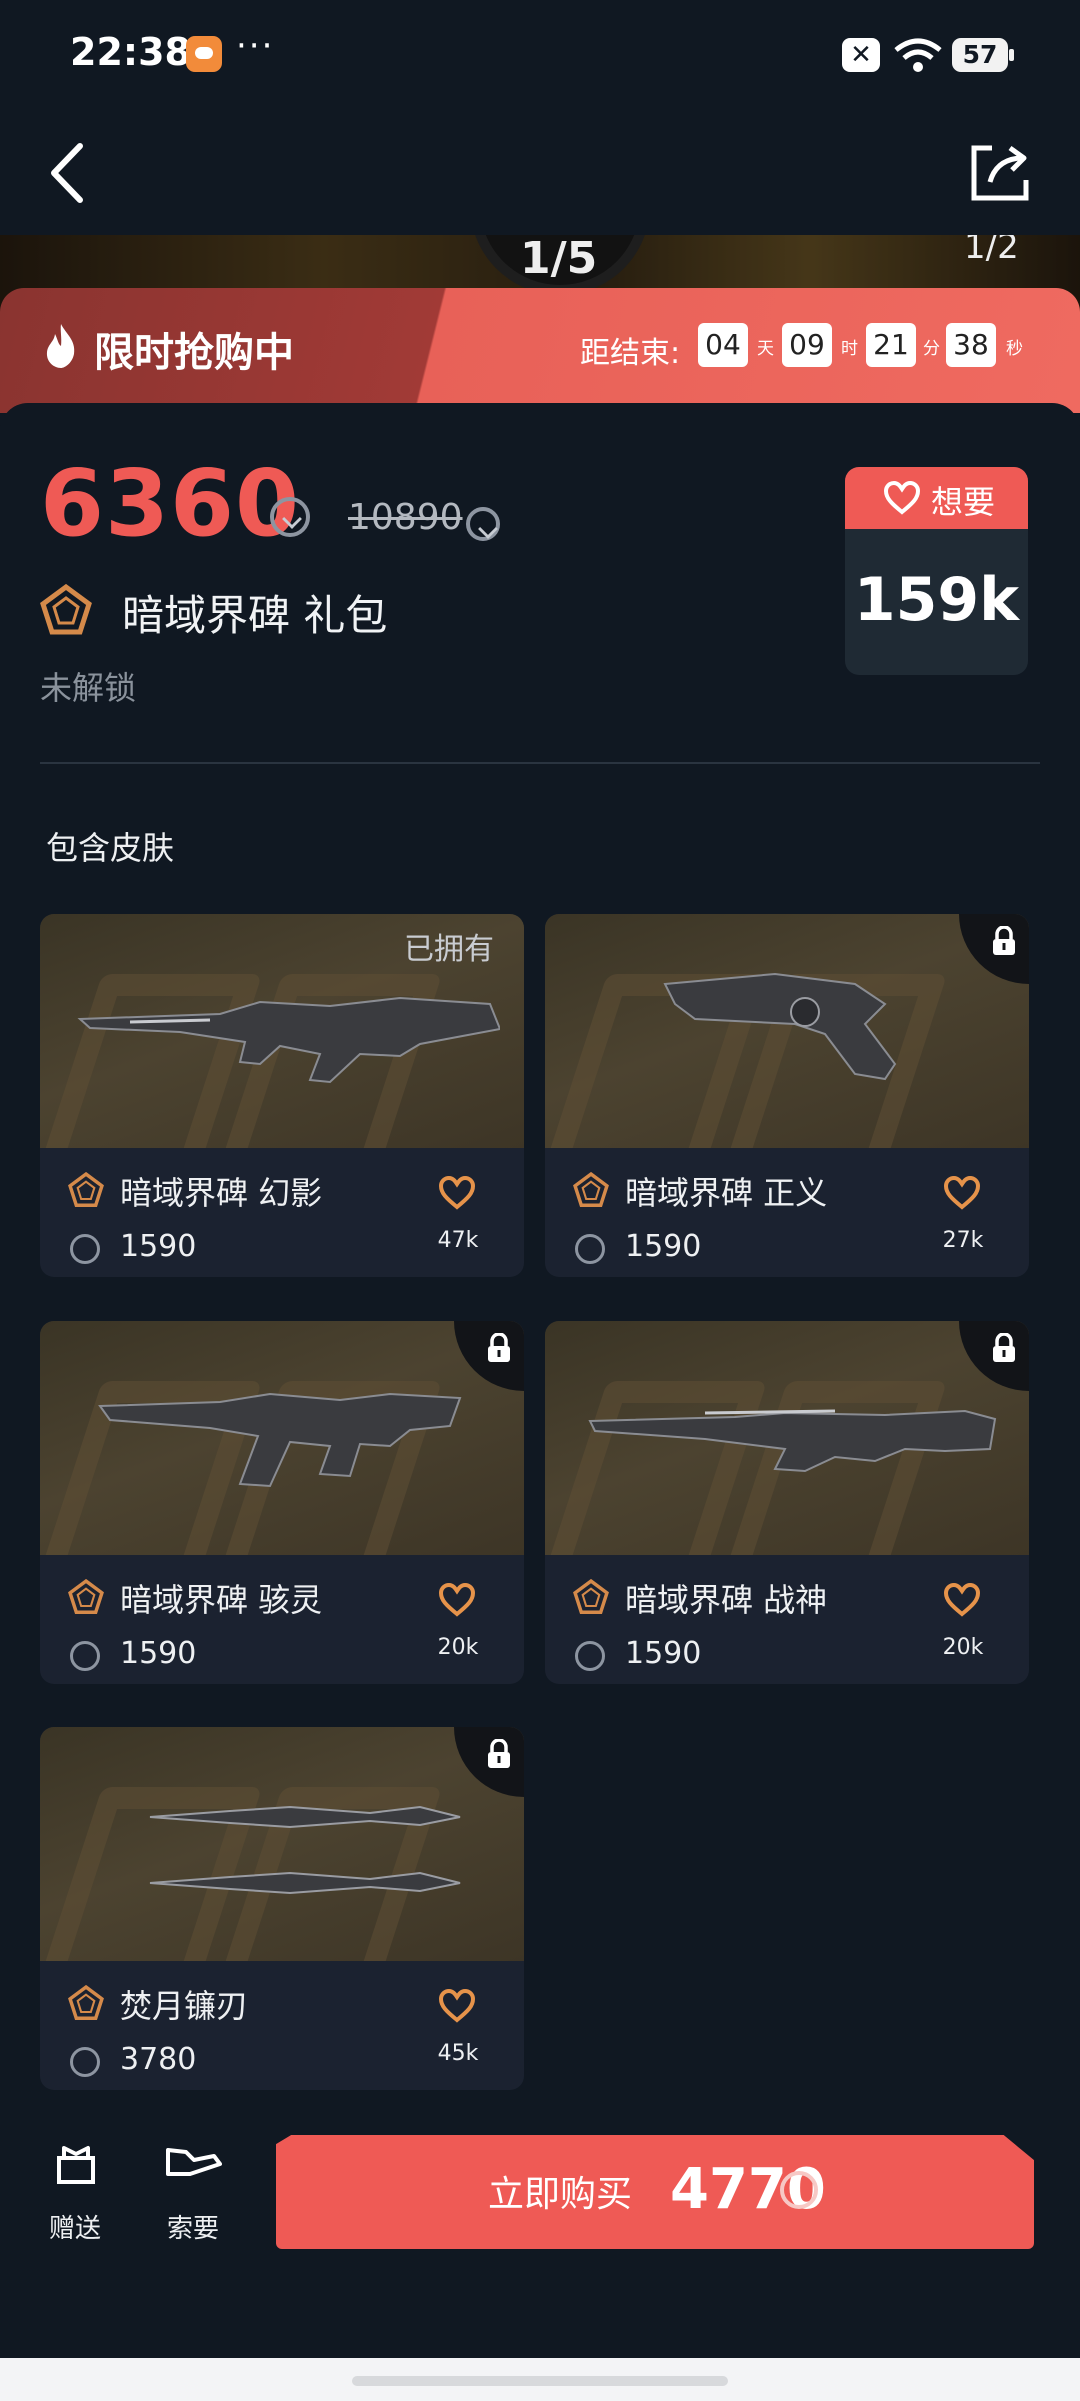  I want to click on skin-name: 焚月镰刃, so click(184, 2006).